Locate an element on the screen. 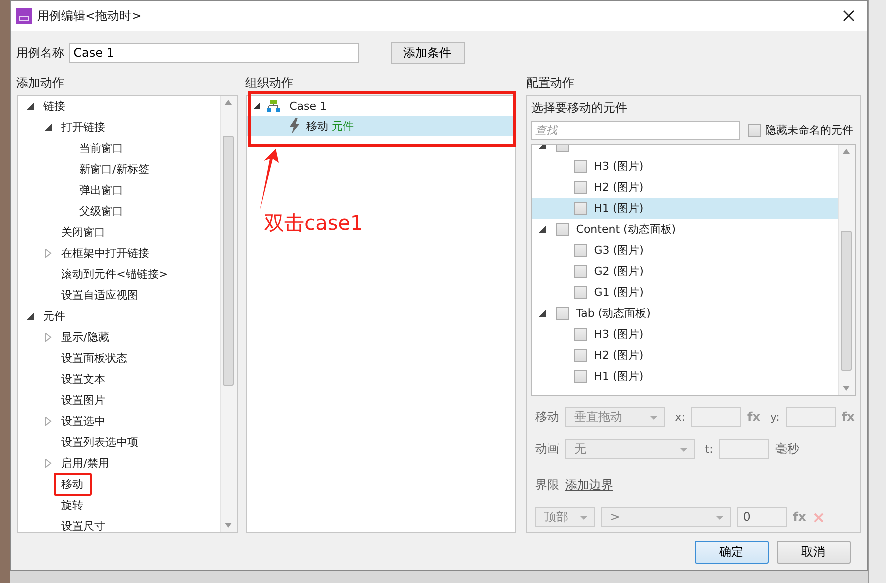 This screenshot has height=583, width=886. case-label: Case 1 is located at coordinates (308, 106).